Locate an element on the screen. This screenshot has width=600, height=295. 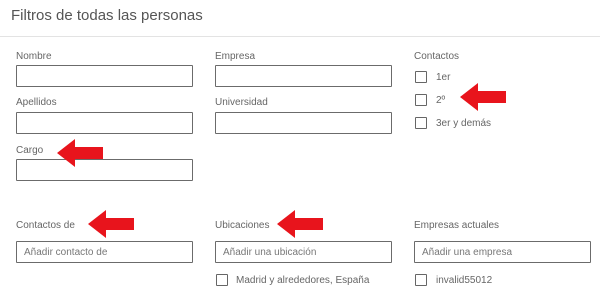
panel-title: Filtros de todas las personas is located at coordinates (107, 15).